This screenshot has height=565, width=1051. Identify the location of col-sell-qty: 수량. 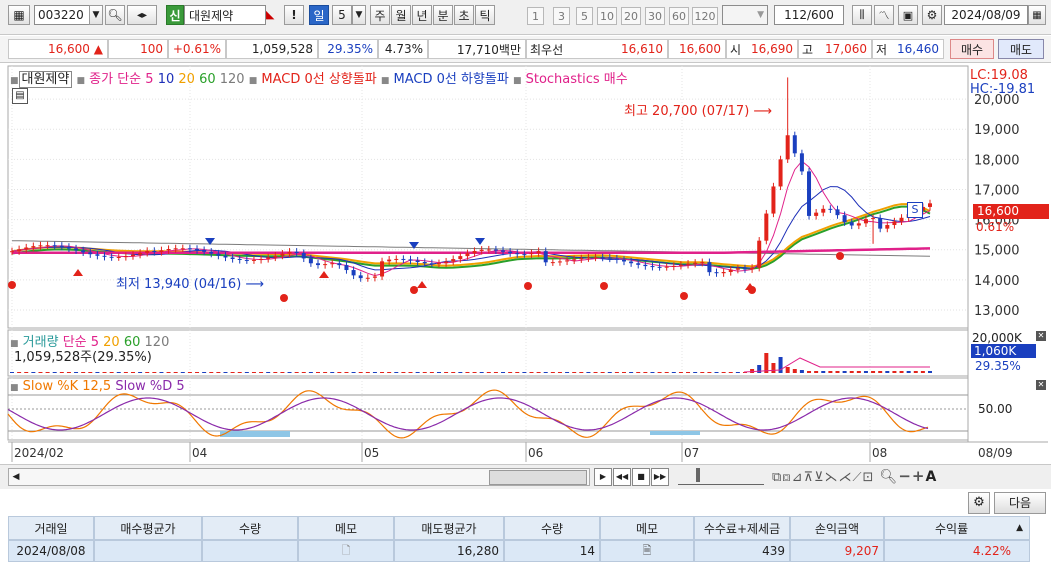
(552, 528).